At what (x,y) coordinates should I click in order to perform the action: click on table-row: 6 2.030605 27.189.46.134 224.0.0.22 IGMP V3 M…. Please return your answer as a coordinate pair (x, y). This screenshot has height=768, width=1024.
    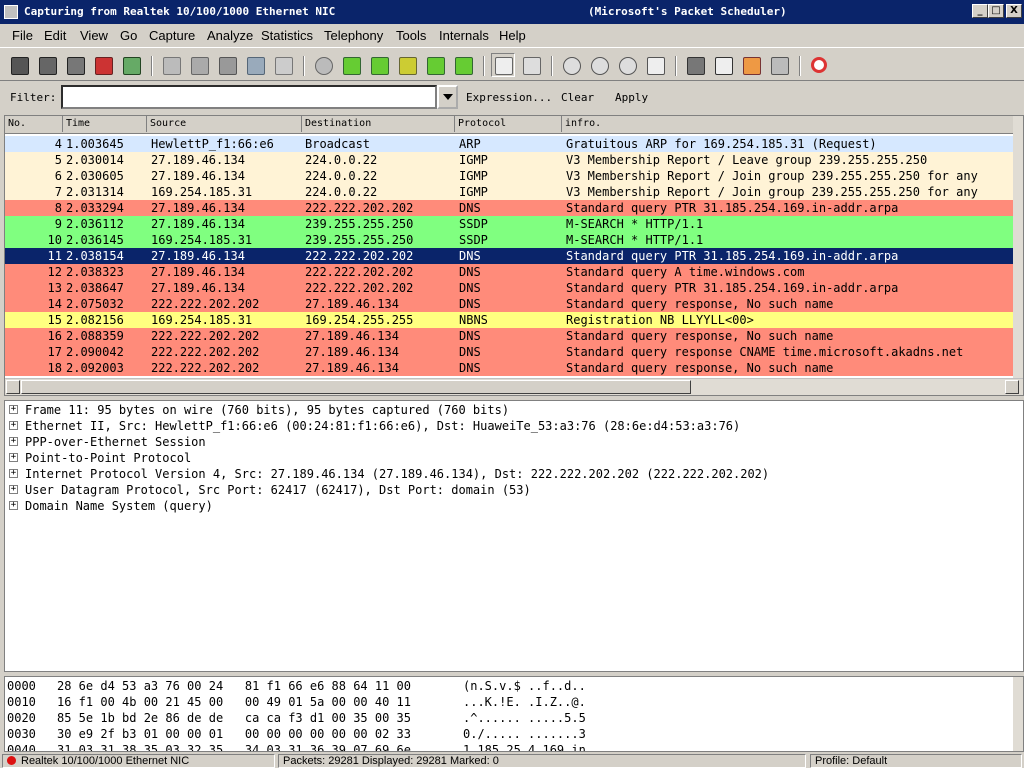
    Looking at the image, I should click on (510, 176).